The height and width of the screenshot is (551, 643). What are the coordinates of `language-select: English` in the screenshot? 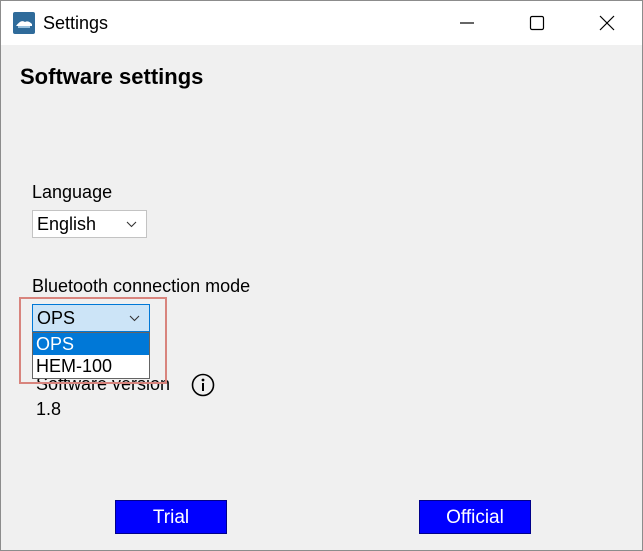 It's located at (89, 224).